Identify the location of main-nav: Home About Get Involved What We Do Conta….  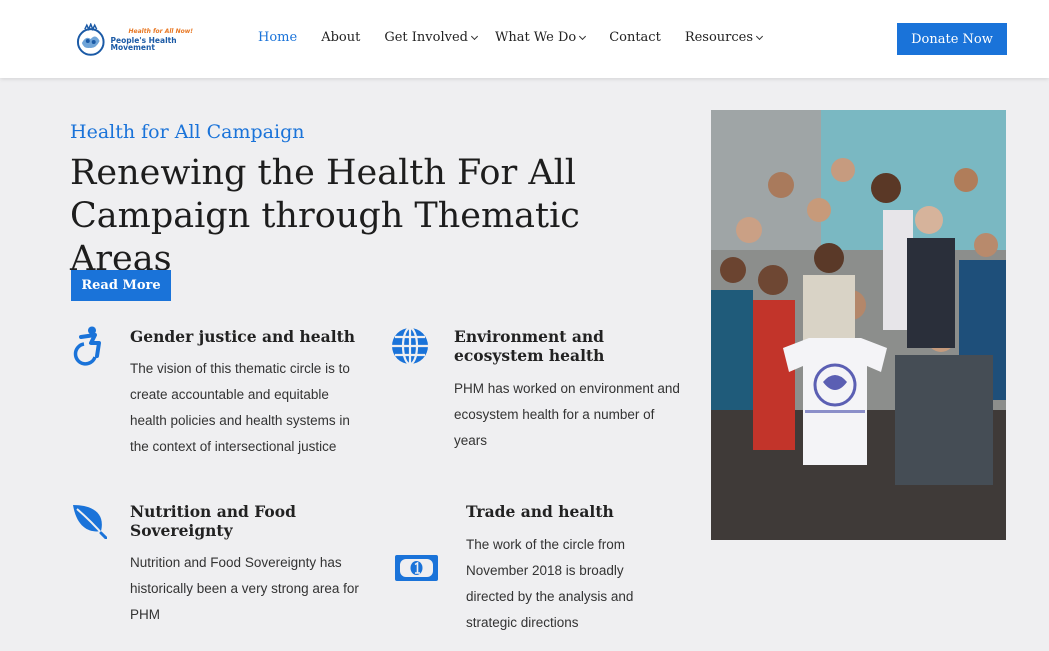
(511, 37).